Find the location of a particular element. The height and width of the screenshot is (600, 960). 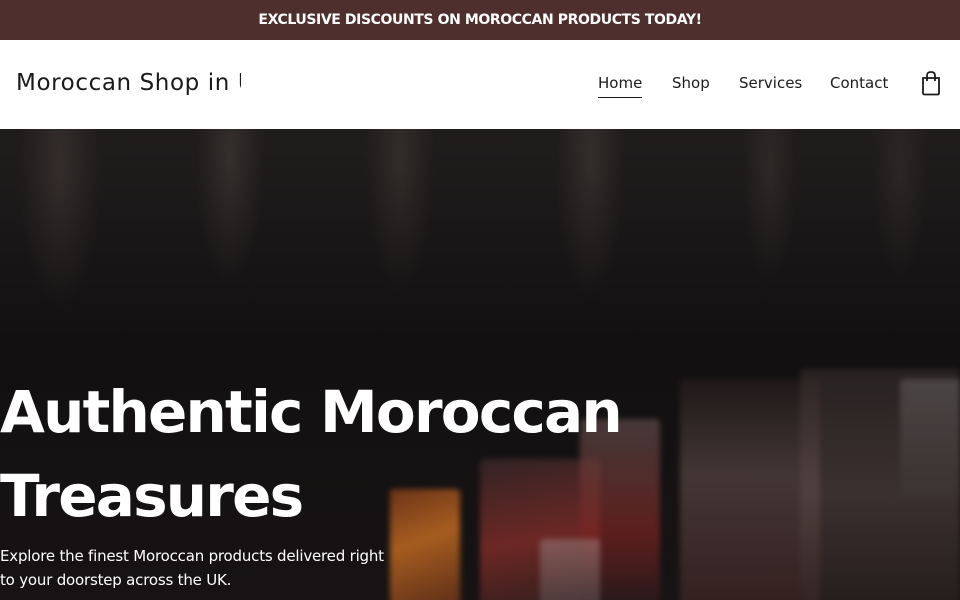

nav-item-shop: Shop is located at coordinates (691, 83).